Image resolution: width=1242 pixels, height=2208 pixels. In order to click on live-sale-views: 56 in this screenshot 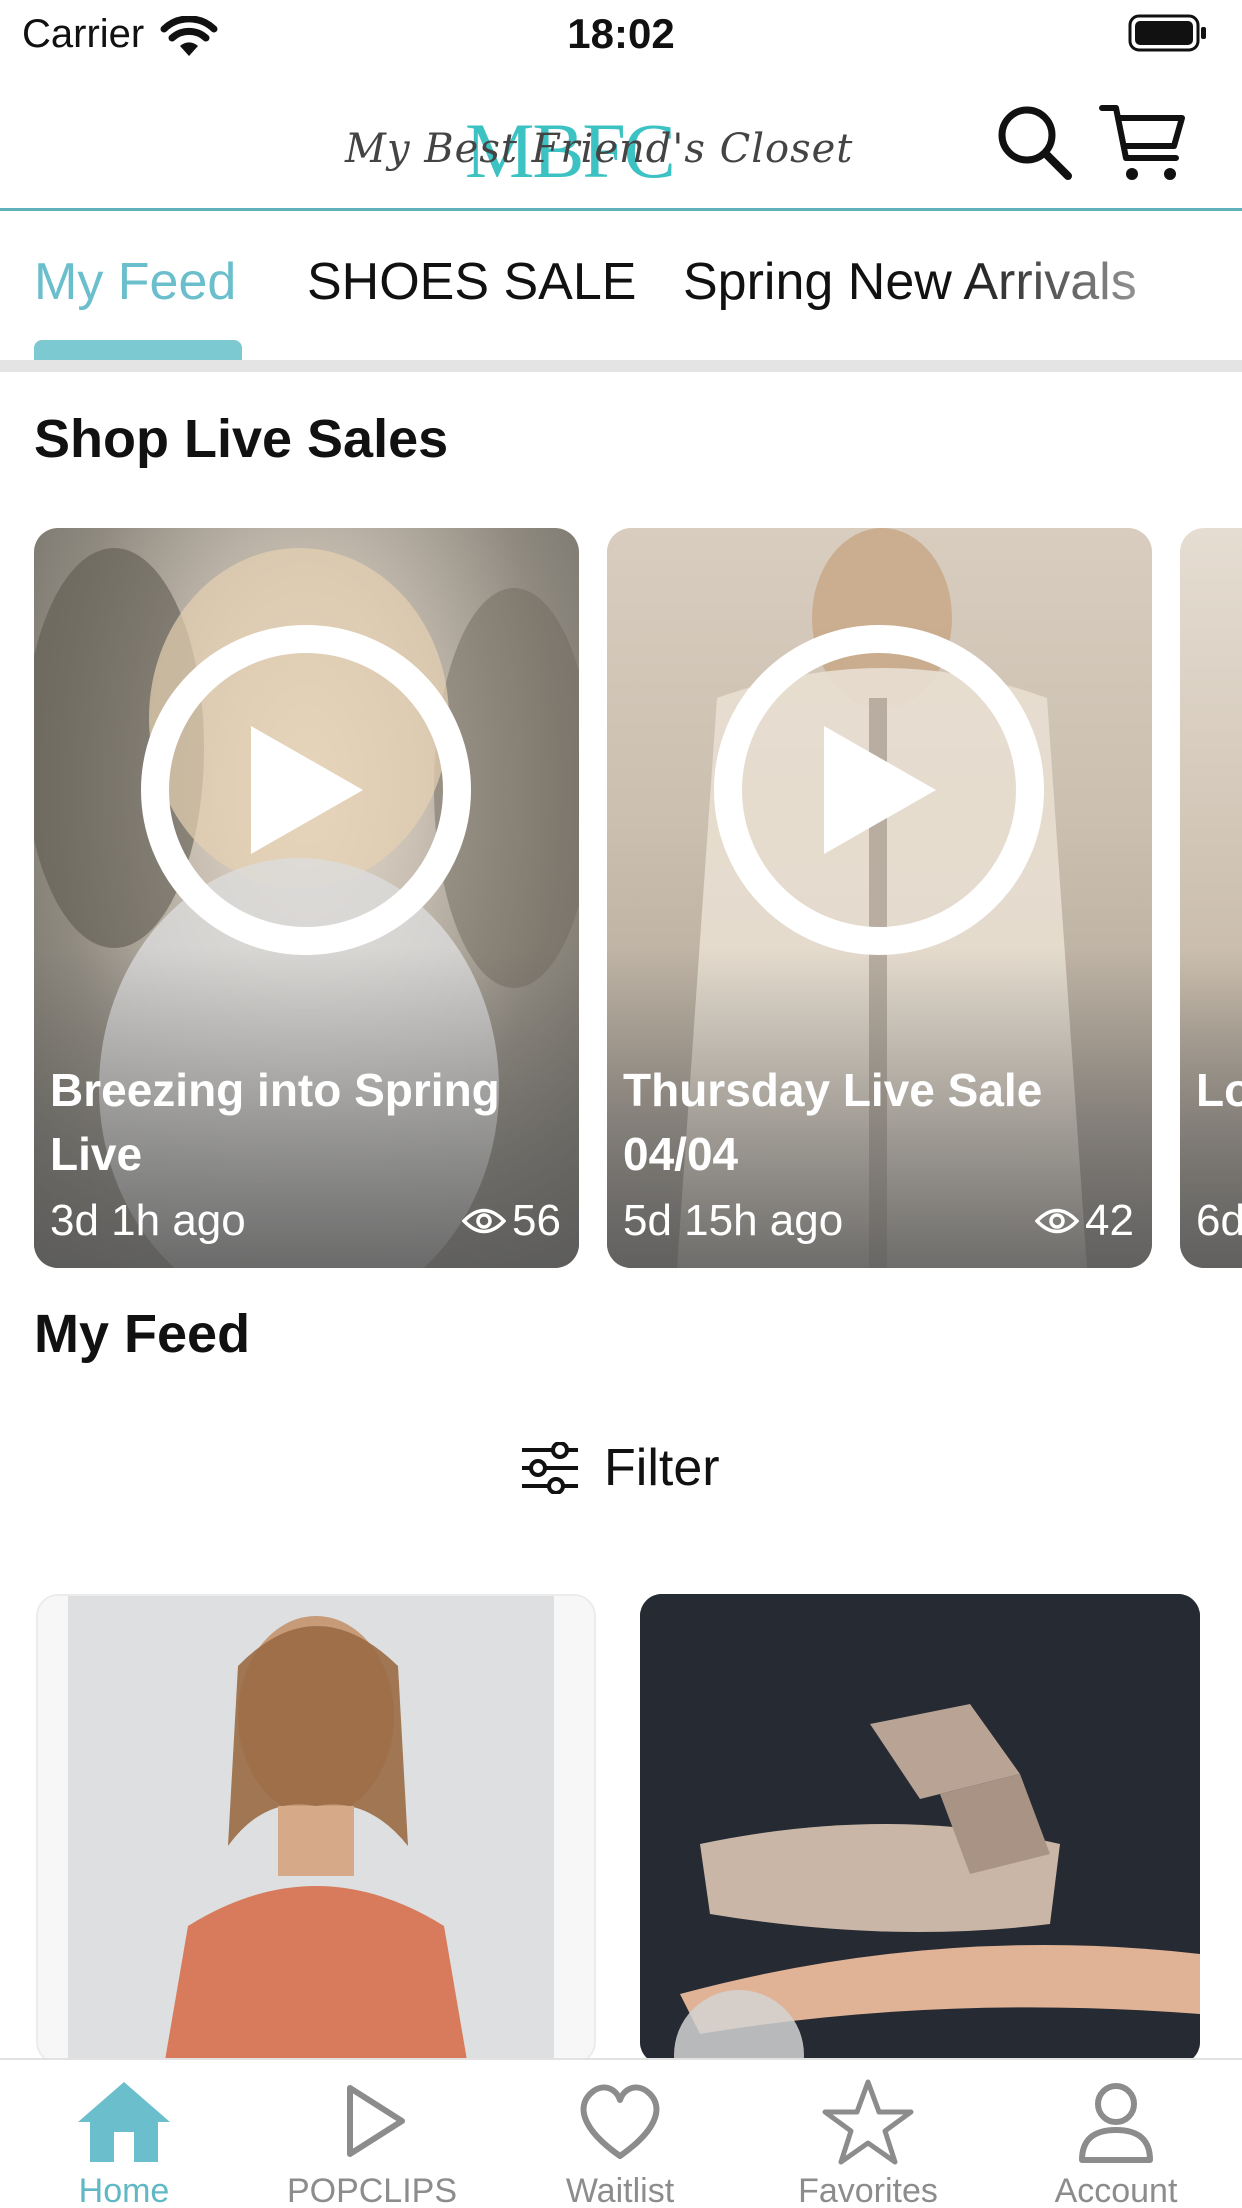, I will do `click(511, 1221)`.